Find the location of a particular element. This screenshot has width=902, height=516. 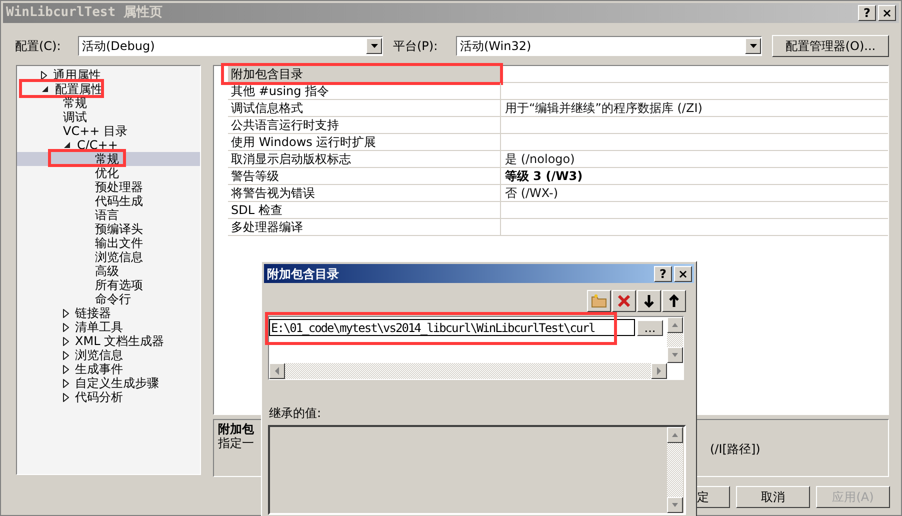

tree-item: 代码生成 is located at coordinates (119, 201).